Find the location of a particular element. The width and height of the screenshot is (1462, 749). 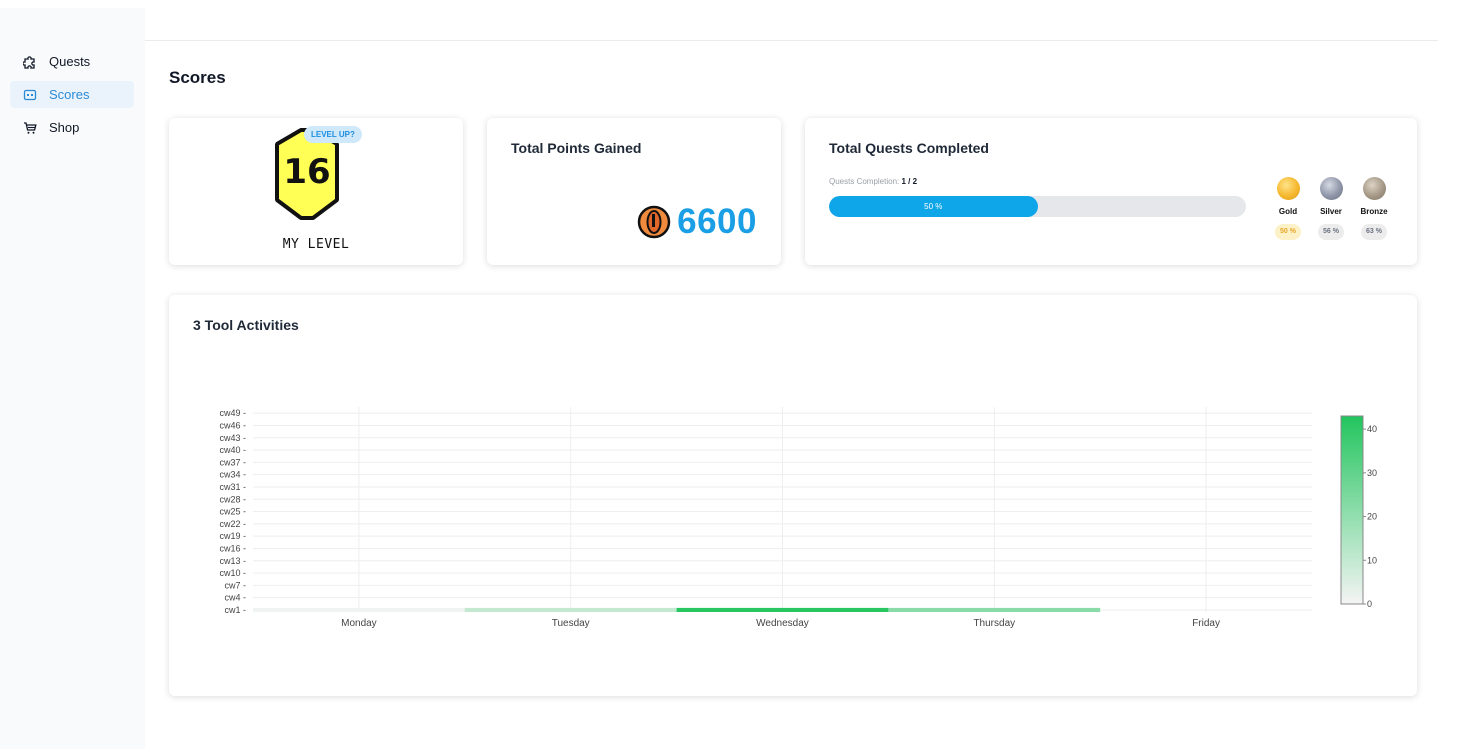

bronze-medal-icon is located at coordinates (1374, 188).